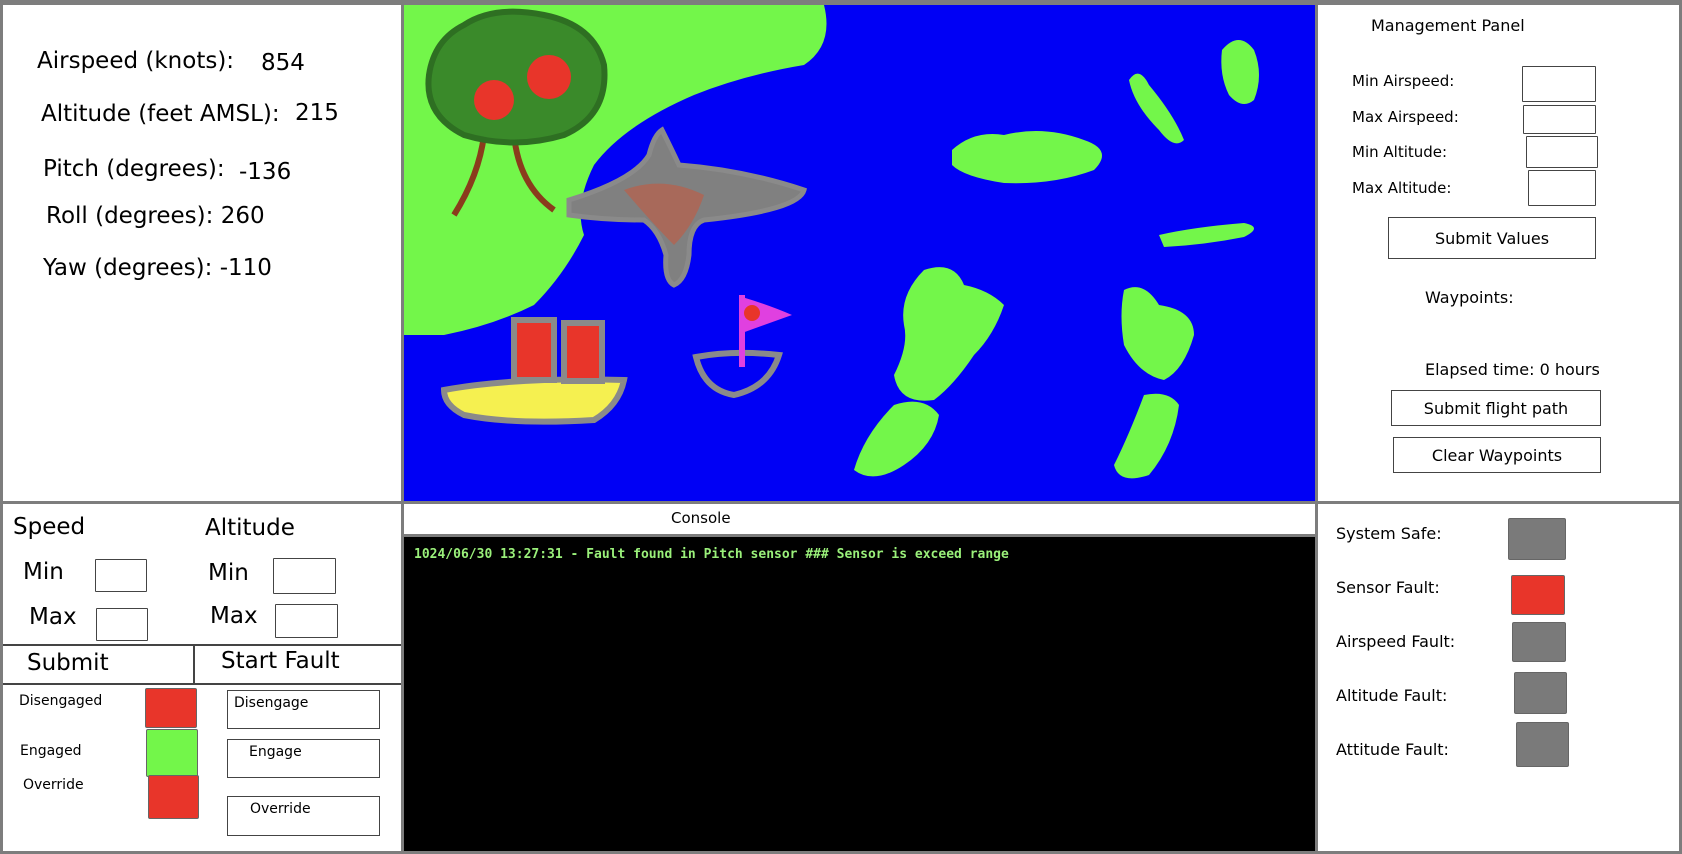 The height and width of the screenshot is (854, 1682). Describe the element at coordinates (283, 63) in the screenshot. I see `airspeed-value: 854` at that location.